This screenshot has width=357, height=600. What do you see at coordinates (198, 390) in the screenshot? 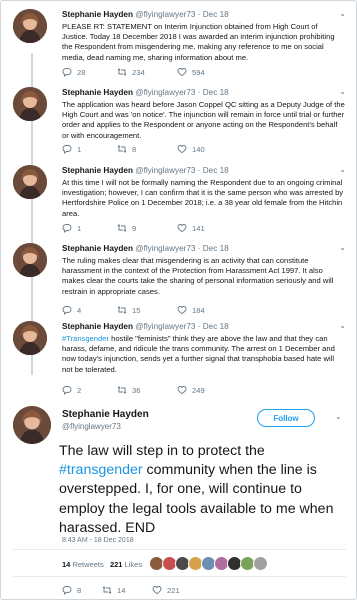
I see `like-count: 249` at bounding box center [198, 390].